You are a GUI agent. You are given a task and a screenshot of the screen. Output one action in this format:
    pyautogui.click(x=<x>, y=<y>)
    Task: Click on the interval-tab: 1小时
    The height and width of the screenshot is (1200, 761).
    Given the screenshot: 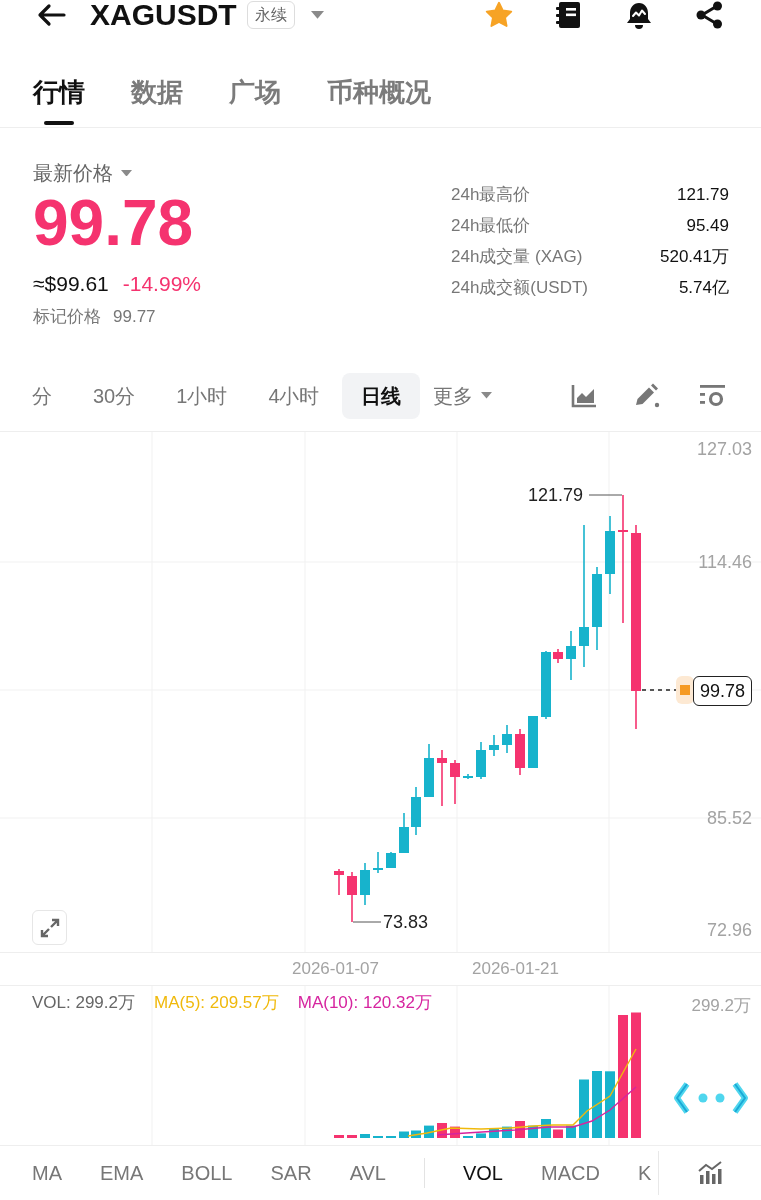 What is the action you would take?
    pyautogui.click(x=202, y=395)
    